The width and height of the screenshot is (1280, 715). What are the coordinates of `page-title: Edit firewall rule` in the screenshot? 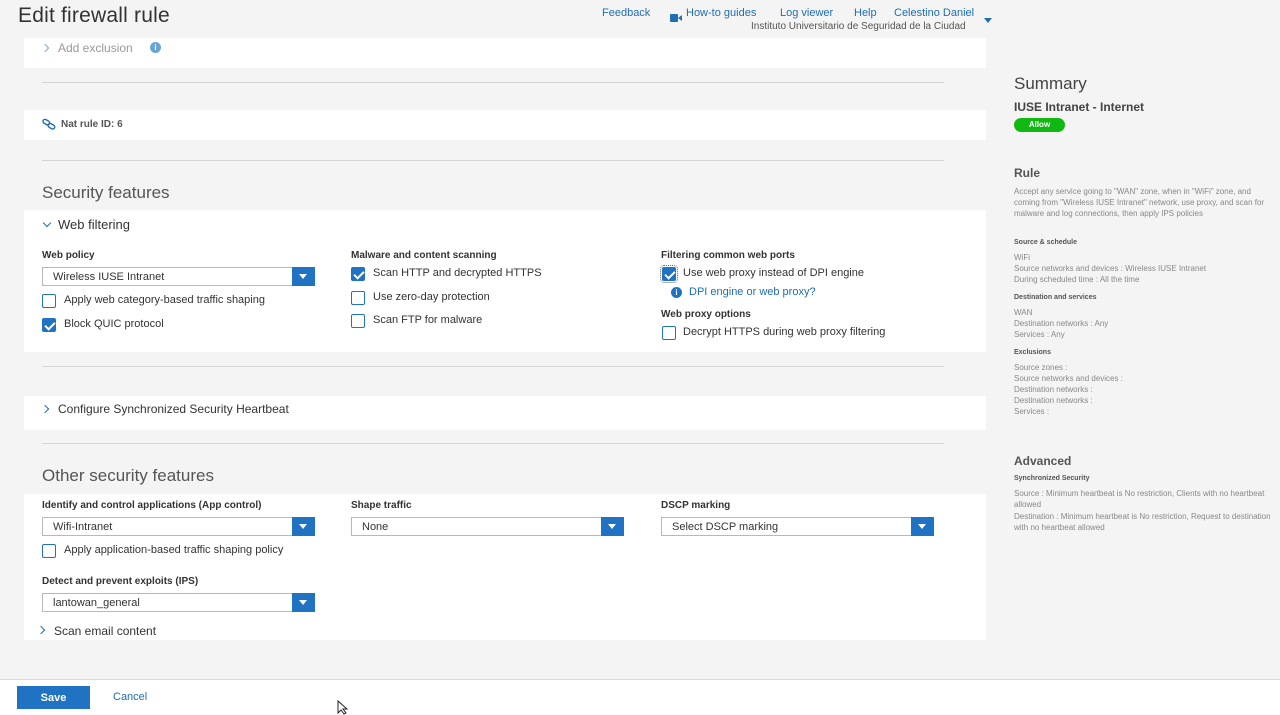 It's located at (94, 15).